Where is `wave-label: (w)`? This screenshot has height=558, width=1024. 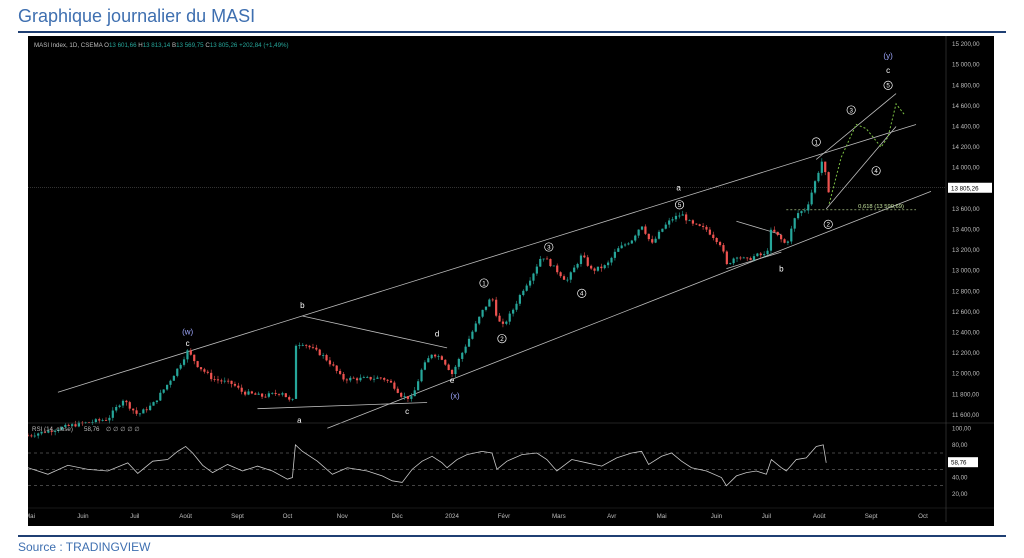
wave-label: (w) is located at coordinates (187, 332).